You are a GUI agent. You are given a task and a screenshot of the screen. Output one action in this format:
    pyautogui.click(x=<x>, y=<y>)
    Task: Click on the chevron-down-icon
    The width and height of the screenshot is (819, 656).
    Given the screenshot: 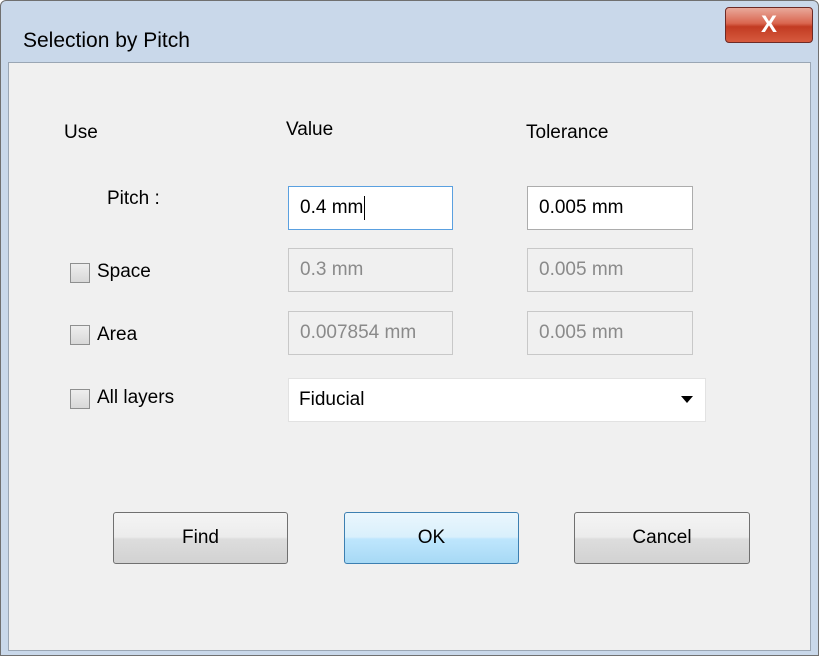 What is the action you would take?
    pyautogui.click(x=687, y=399)
    